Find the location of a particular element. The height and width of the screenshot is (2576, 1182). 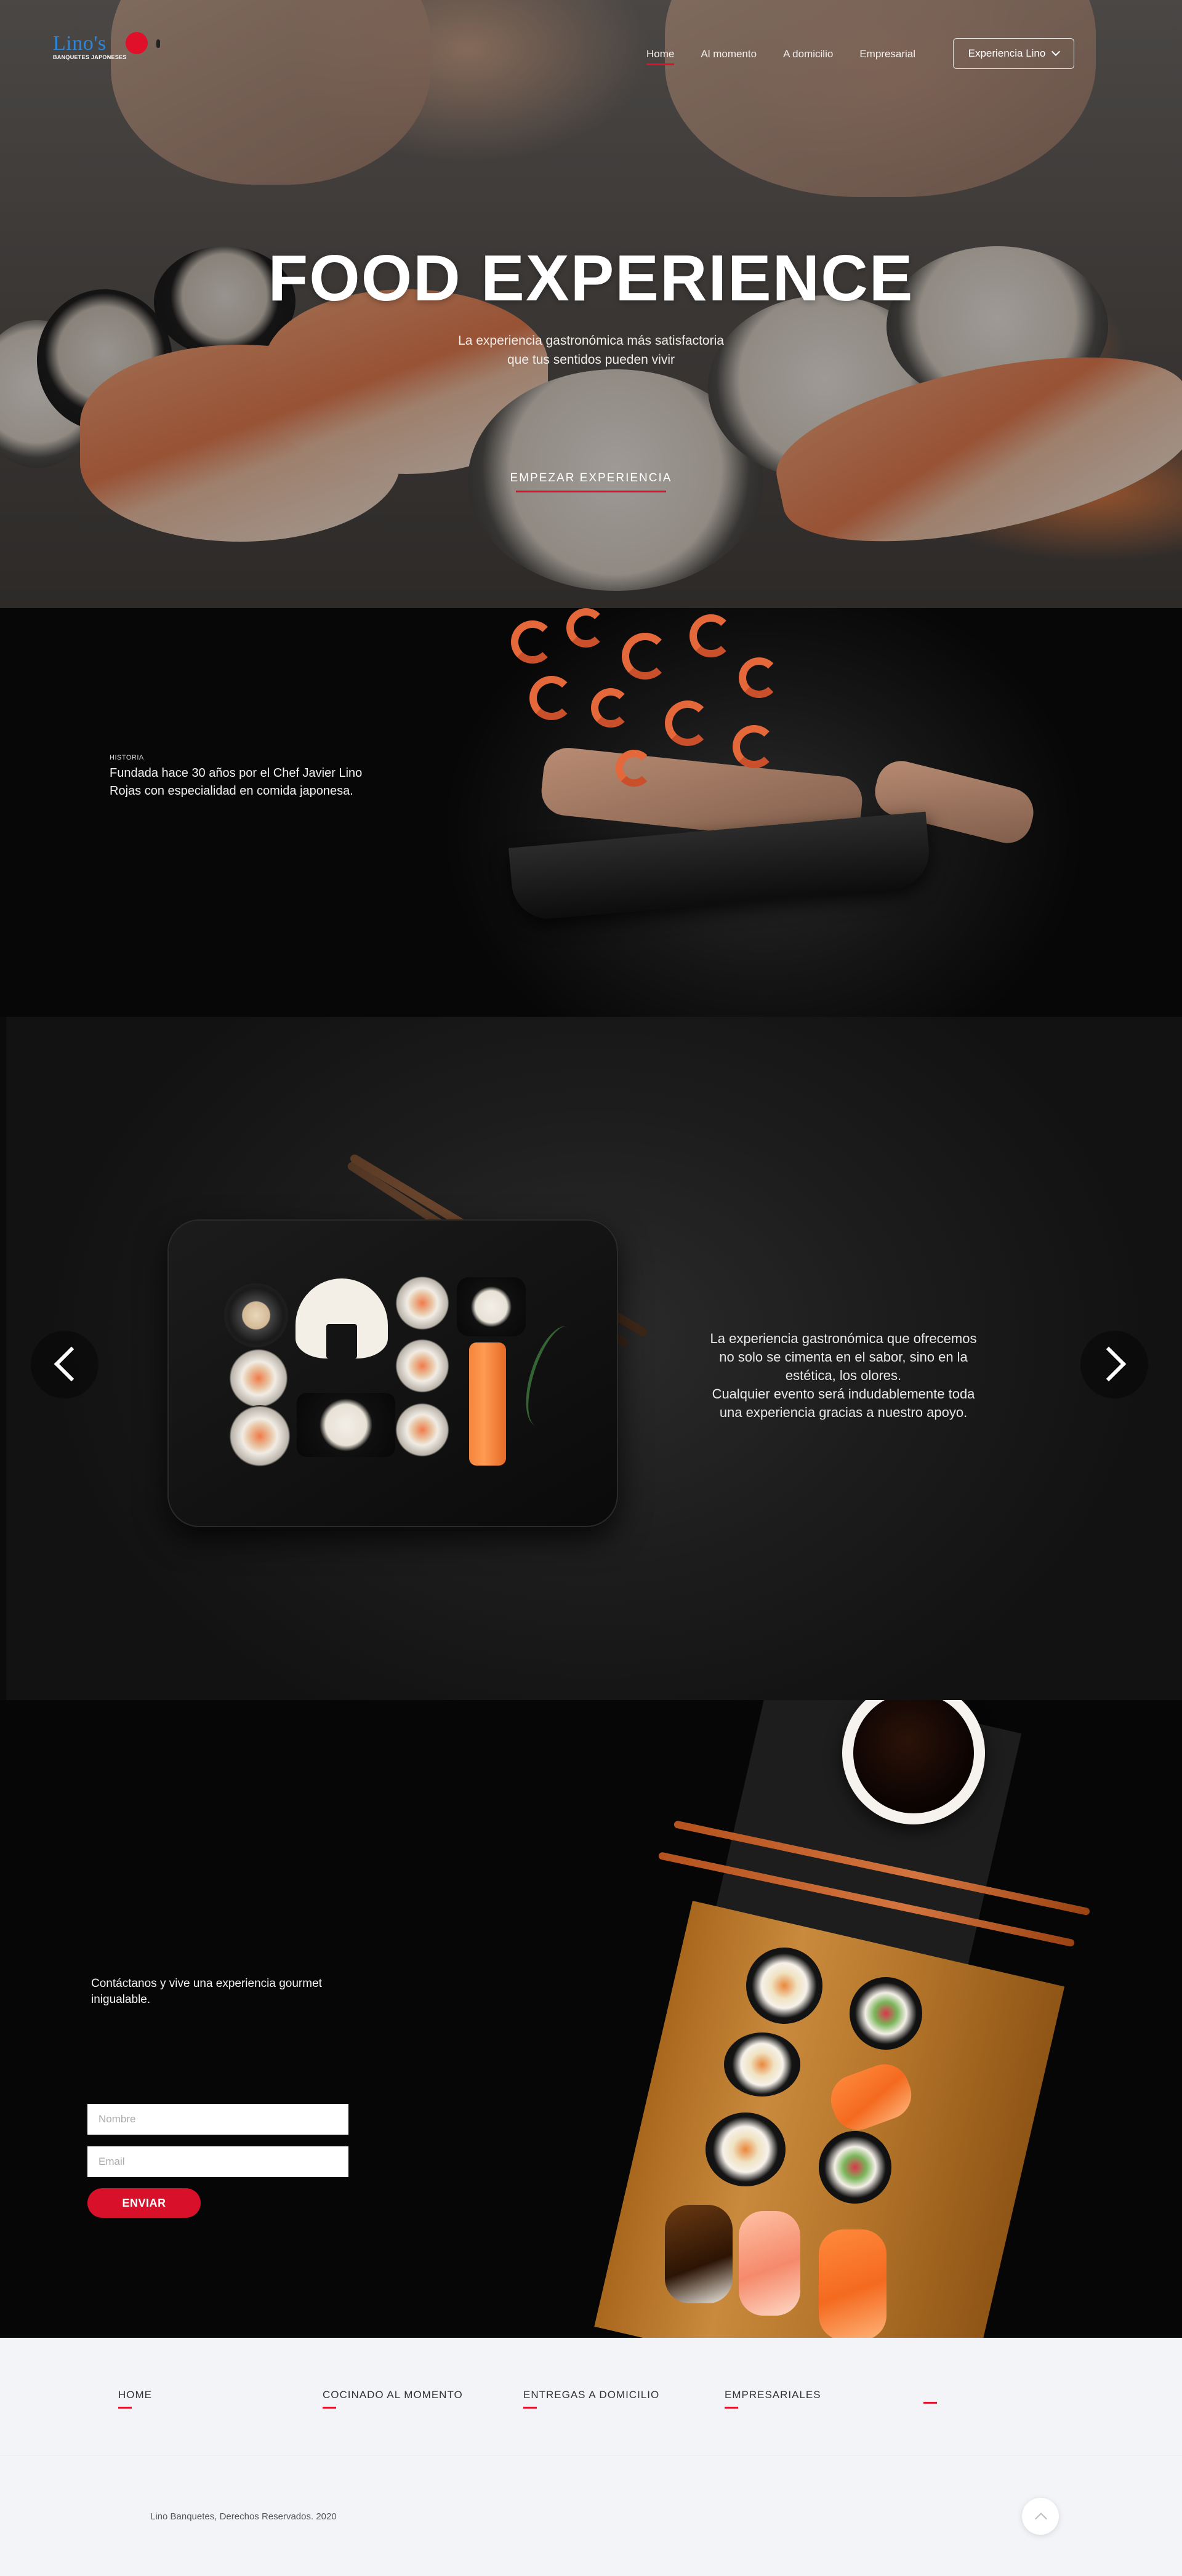

email-field is located at coordinates (217, 2161).